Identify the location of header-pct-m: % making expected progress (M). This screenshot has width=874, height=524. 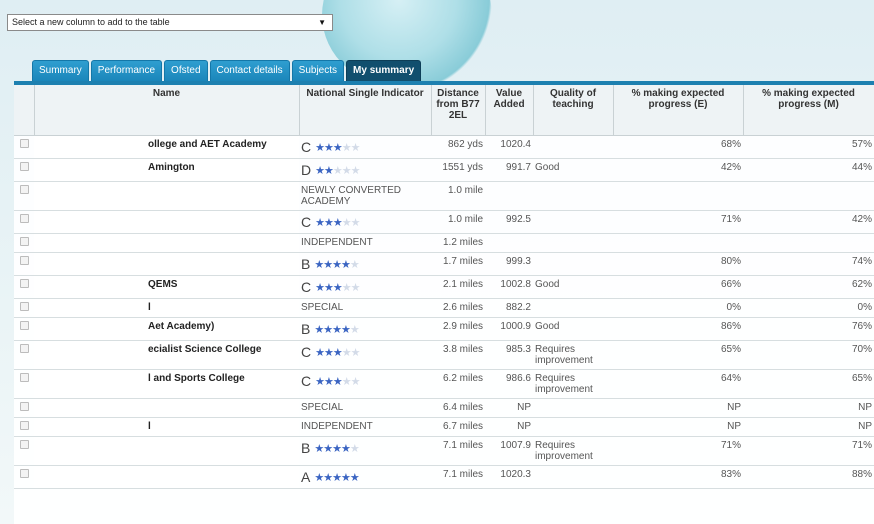
(808, 110).